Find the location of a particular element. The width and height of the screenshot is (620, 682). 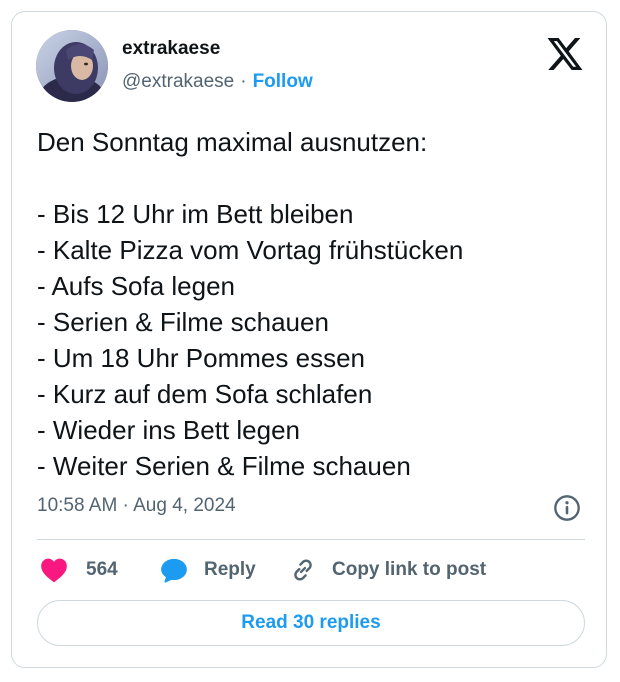

copy-link-button: Copy link to post is located at coordinates (388, 570).